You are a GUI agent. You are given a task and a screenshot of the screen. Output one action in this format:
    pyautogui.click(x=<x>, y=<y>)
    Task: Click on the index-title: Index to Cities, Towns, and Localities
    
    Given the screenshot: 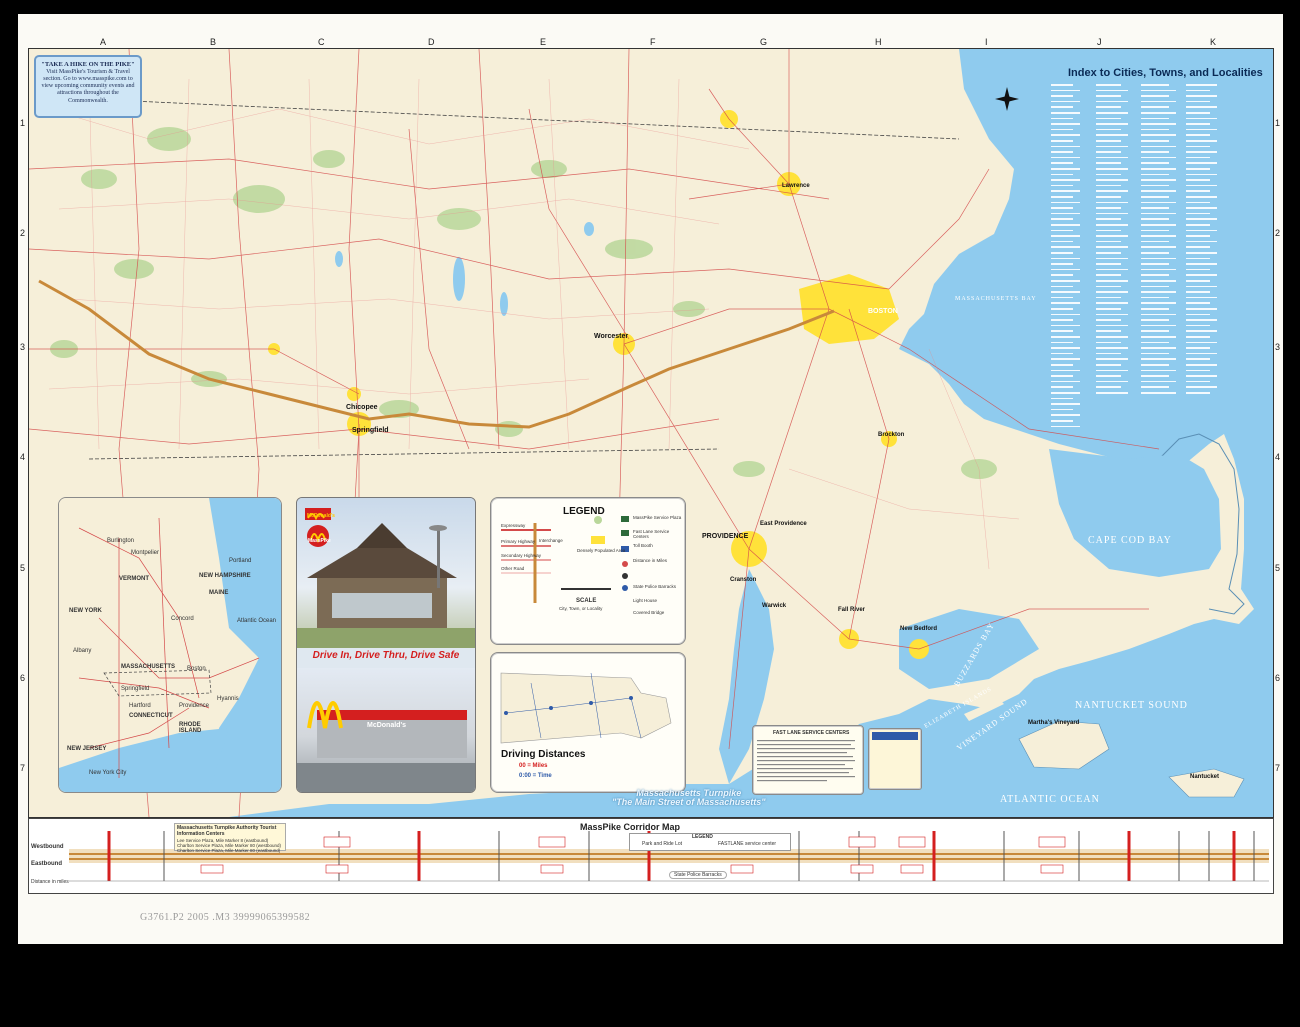 What is the action you would take?
    pyautogui.click(x=1165, y=73)
    